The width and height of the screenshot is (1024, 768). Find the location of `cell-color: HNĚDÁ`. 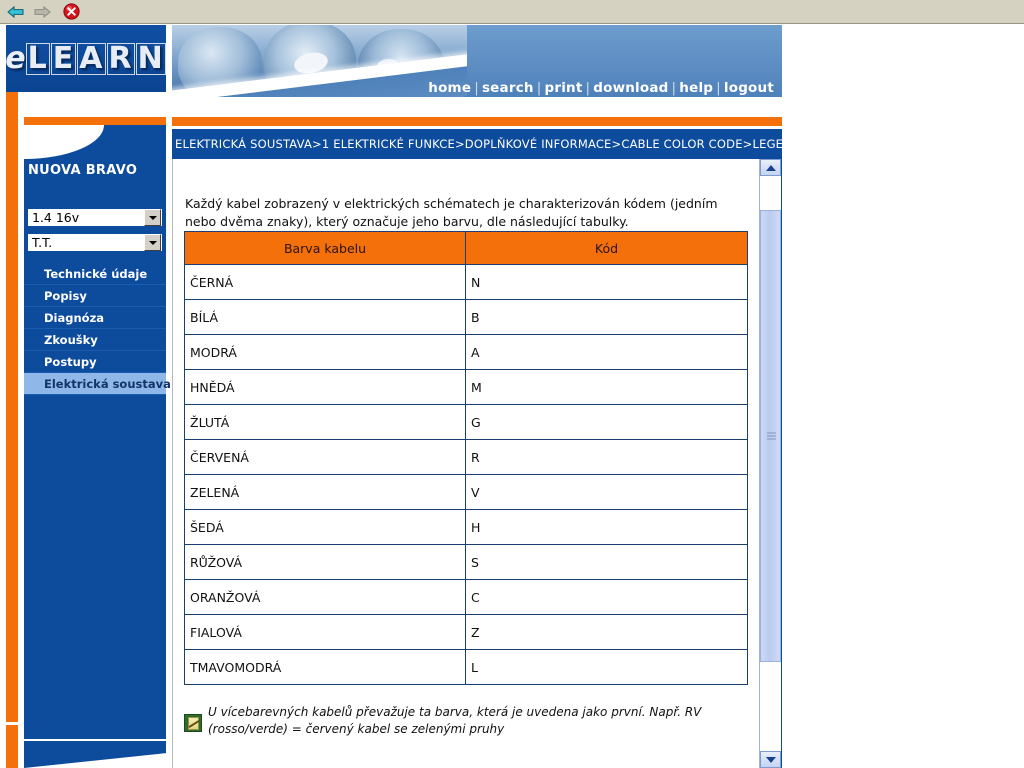

cell-color: HNĚDÁ is located at coordinates (325, 387).